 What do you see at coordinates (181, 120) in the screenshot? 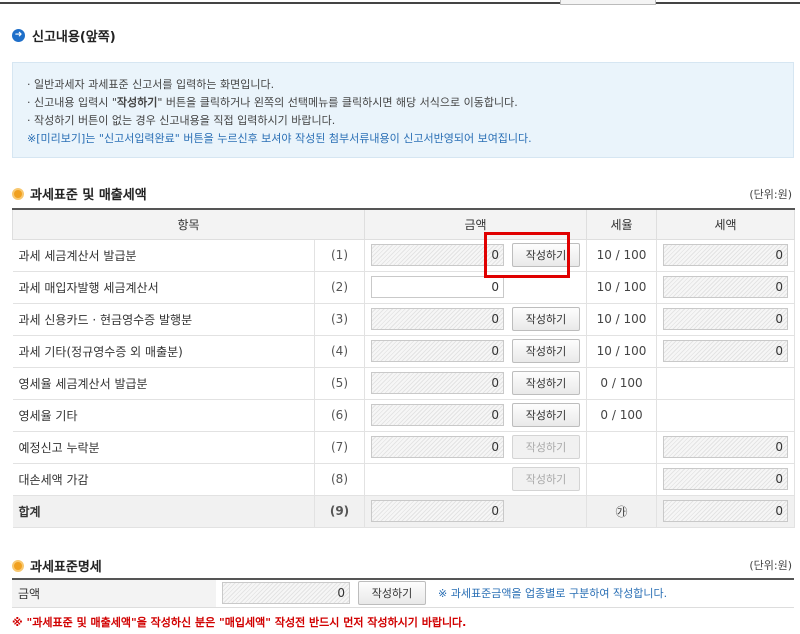
I see `notice-line-3: · 작성하기 버튼이 없는 경우 신고내용을 직접 입력하시기 바랍니다.` at bounding box center [181, 120].